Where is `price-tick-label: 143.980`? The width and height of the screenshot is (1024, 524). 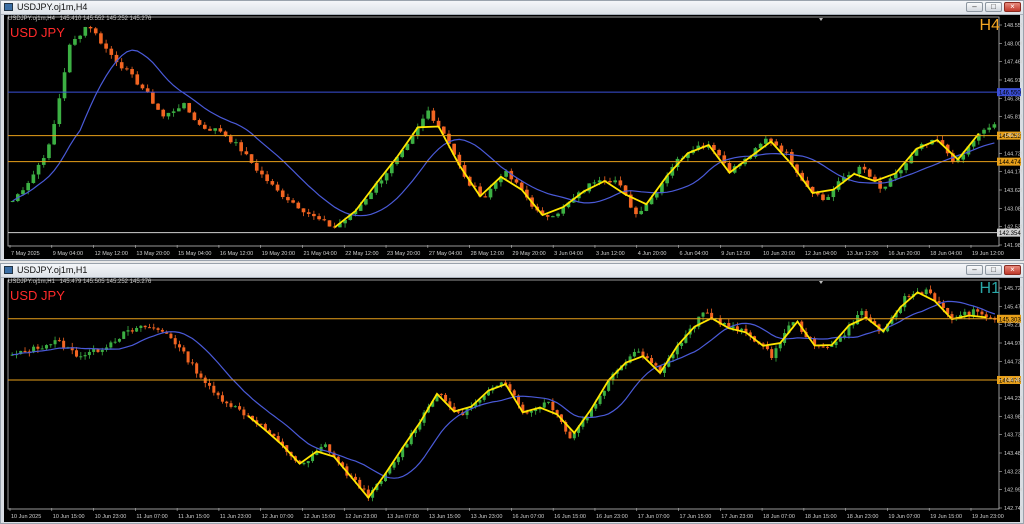 price-tick-label: 143.980 is located at coordinates (1013, 417).